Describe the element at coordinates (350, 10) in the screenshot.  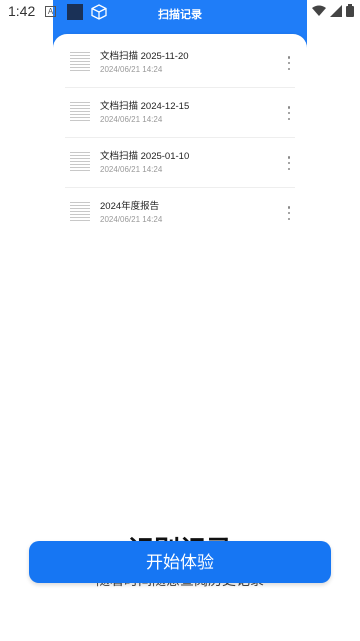
I see `battery-icon` at that location.